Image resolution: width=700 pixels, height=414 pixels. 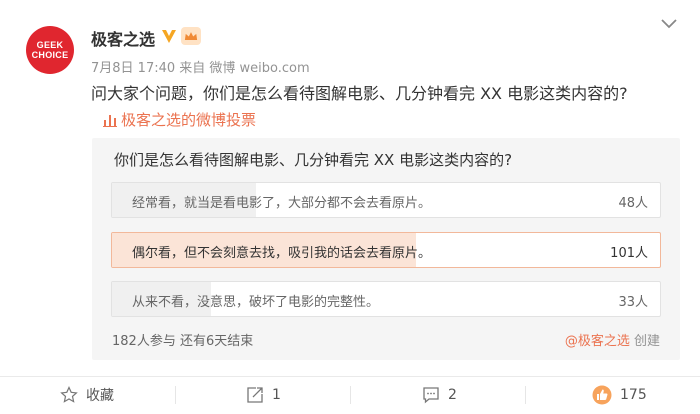 What do you see at coordinates (263, 395) in the screenshot?
I see `repost-button: 1` at bounding box center [263, 395].